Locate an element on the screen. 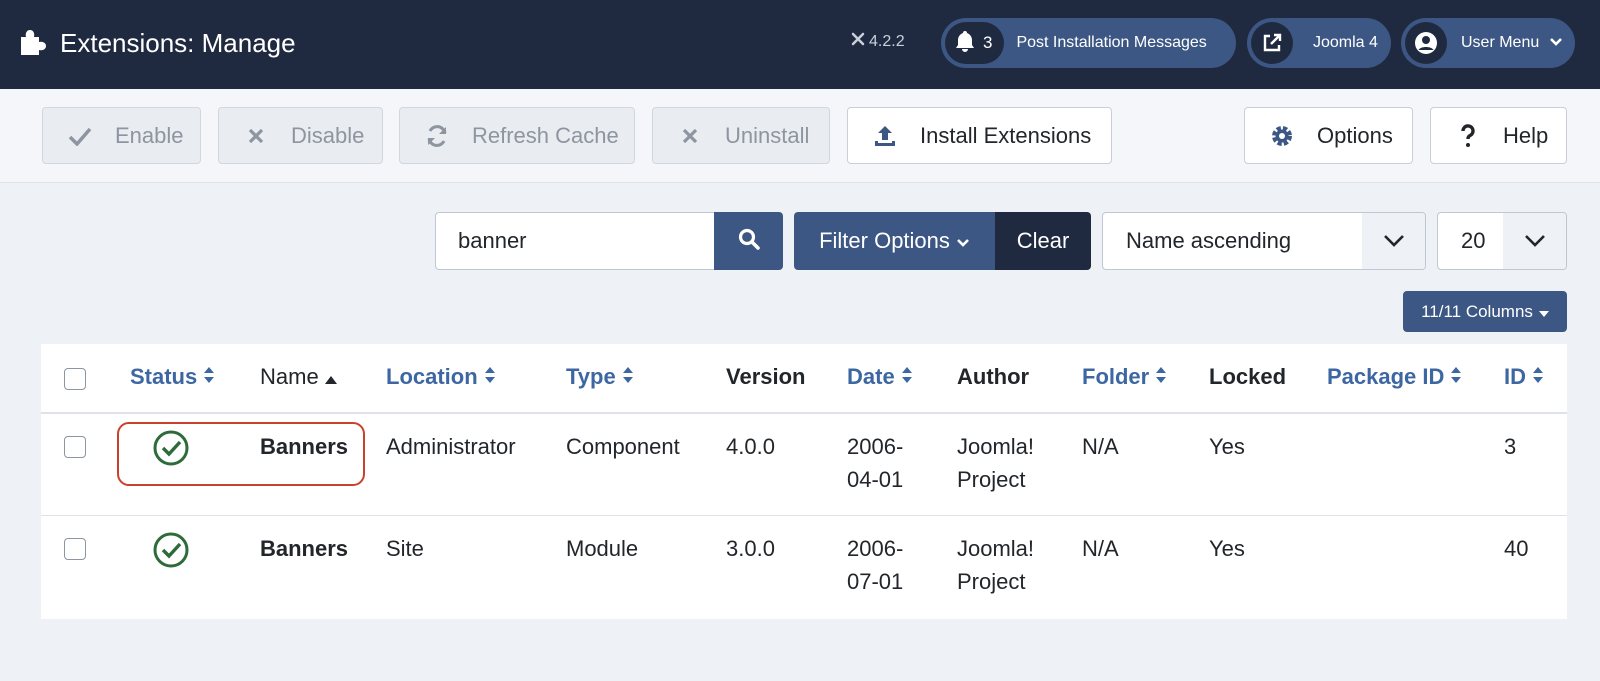  header-package-id: Package ID is located at coordinates (1394, 377).